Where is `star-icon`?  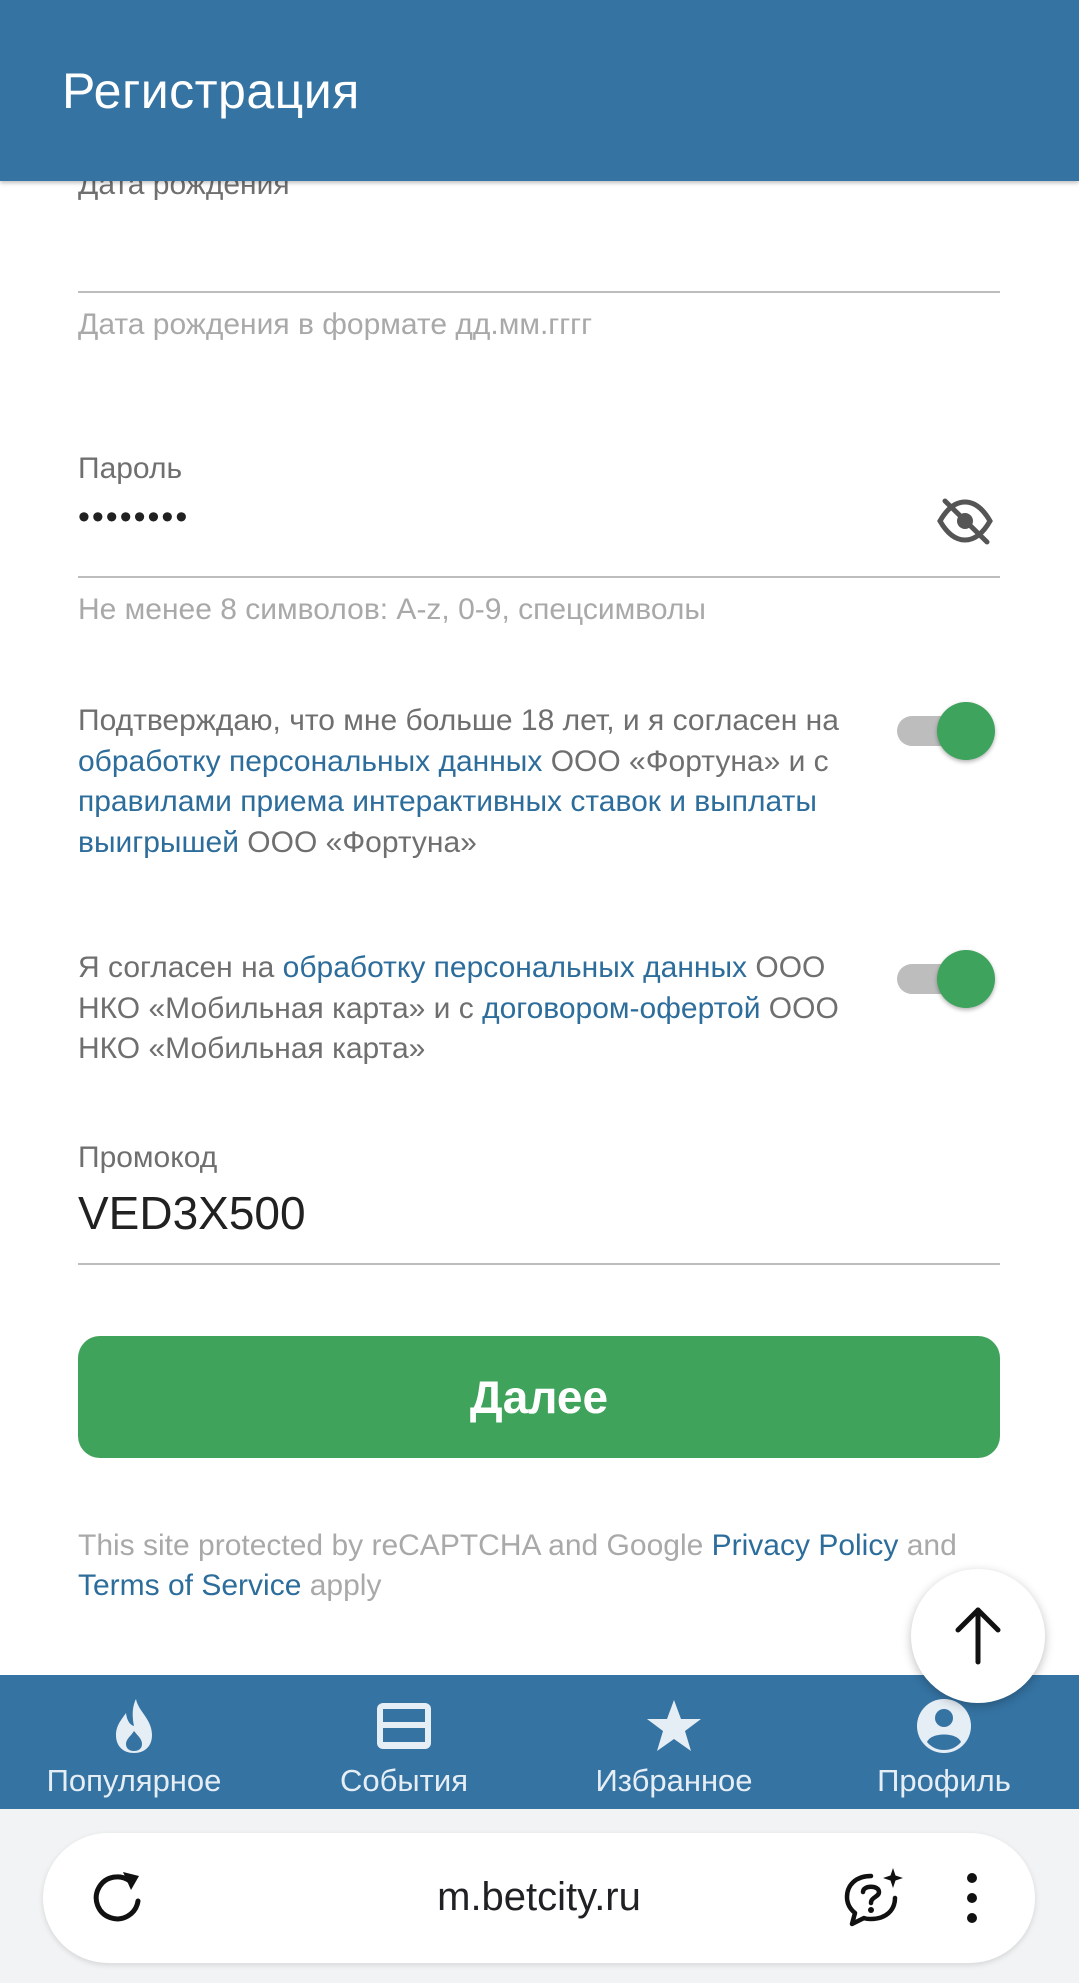 star-icon is located at coordinates (674, 1726).